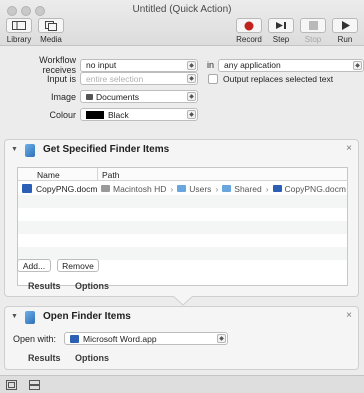 Image resolution: width=364 pixels, height=393 pixels. I want to click on input-is-label: Input is, so click(61, 78).